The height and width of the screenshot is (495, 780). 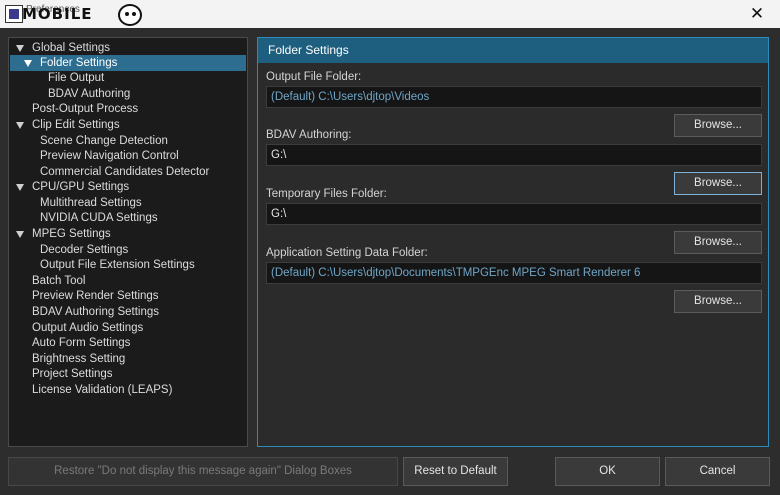 What do you see at coordinates (128, 109) in the screenshot?
I see `tree-item-post-output-process: Post-Output Process` at bounding box center [128, 109].